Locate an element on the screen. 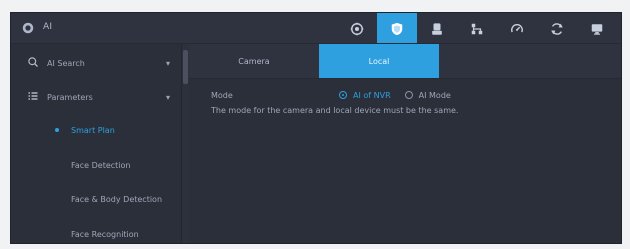 The image size is (630, 249). app-title: AI is located at coordinates (48, 27).